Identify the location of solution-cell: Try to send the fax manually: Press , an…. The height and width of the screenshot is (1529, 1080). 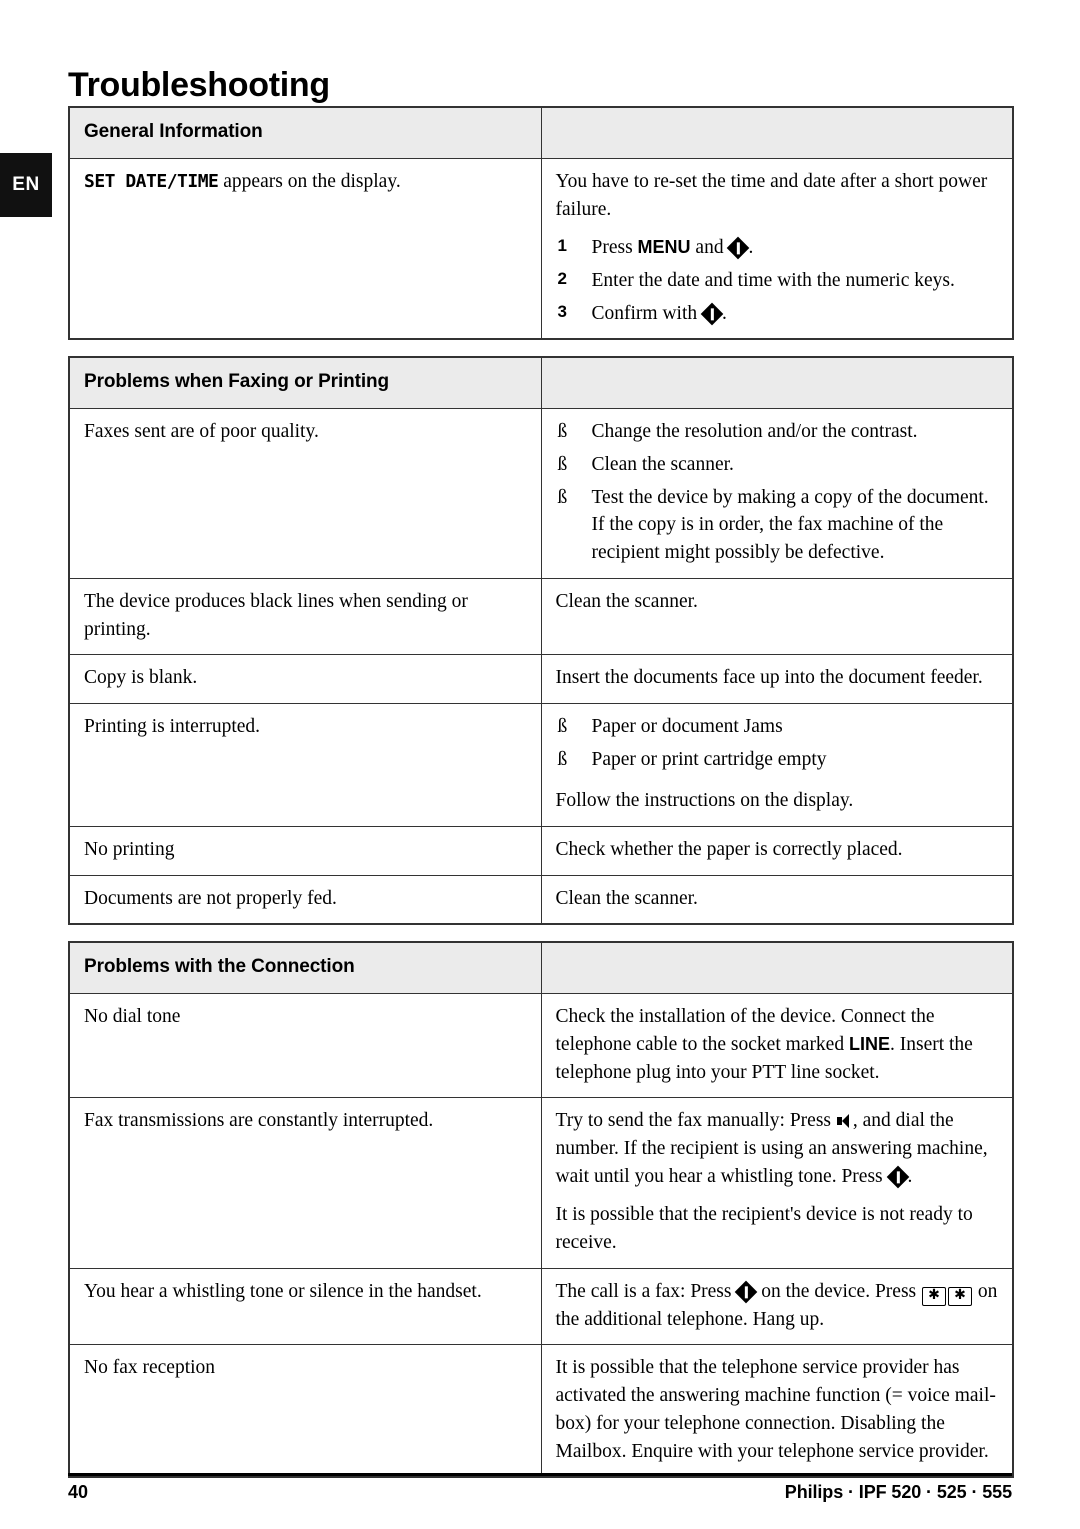
(777, 1183).